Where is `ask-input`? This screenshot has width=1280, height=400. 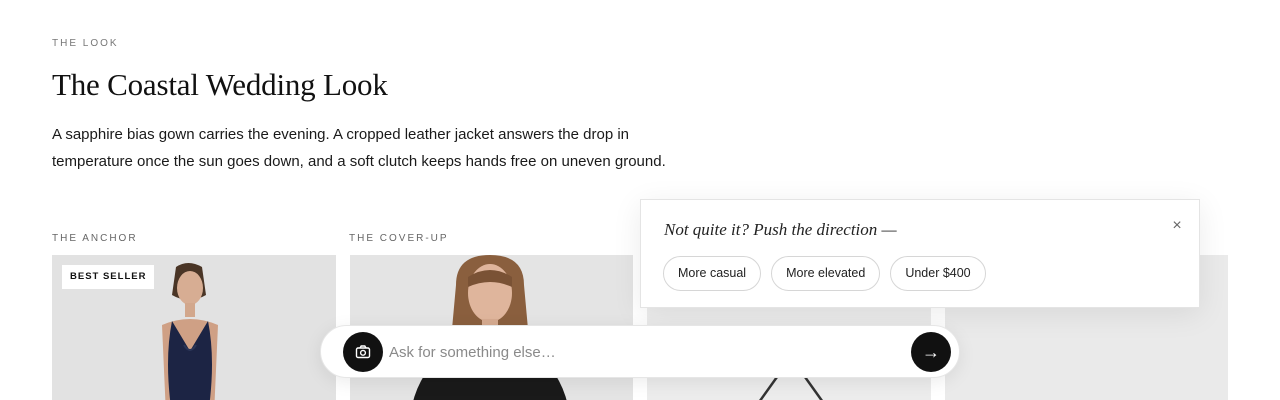 ask-input is located at coordinates (639, 352).